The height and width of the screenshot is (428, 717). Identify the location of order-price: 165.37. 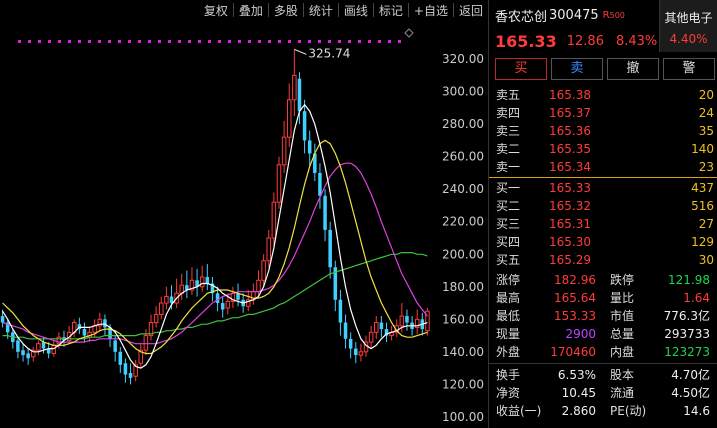
(570, 113).